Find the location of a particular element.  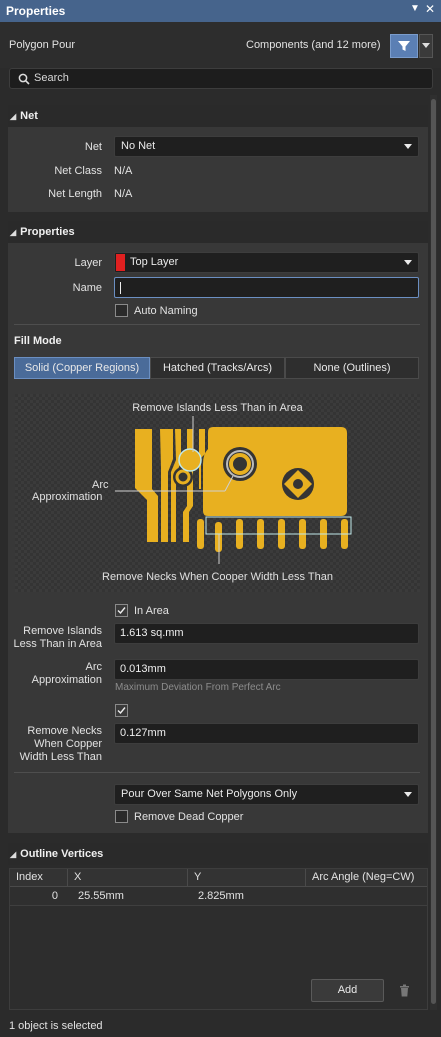

filter-summary: Components (and 12 more) is located at coordinates (313, 45).